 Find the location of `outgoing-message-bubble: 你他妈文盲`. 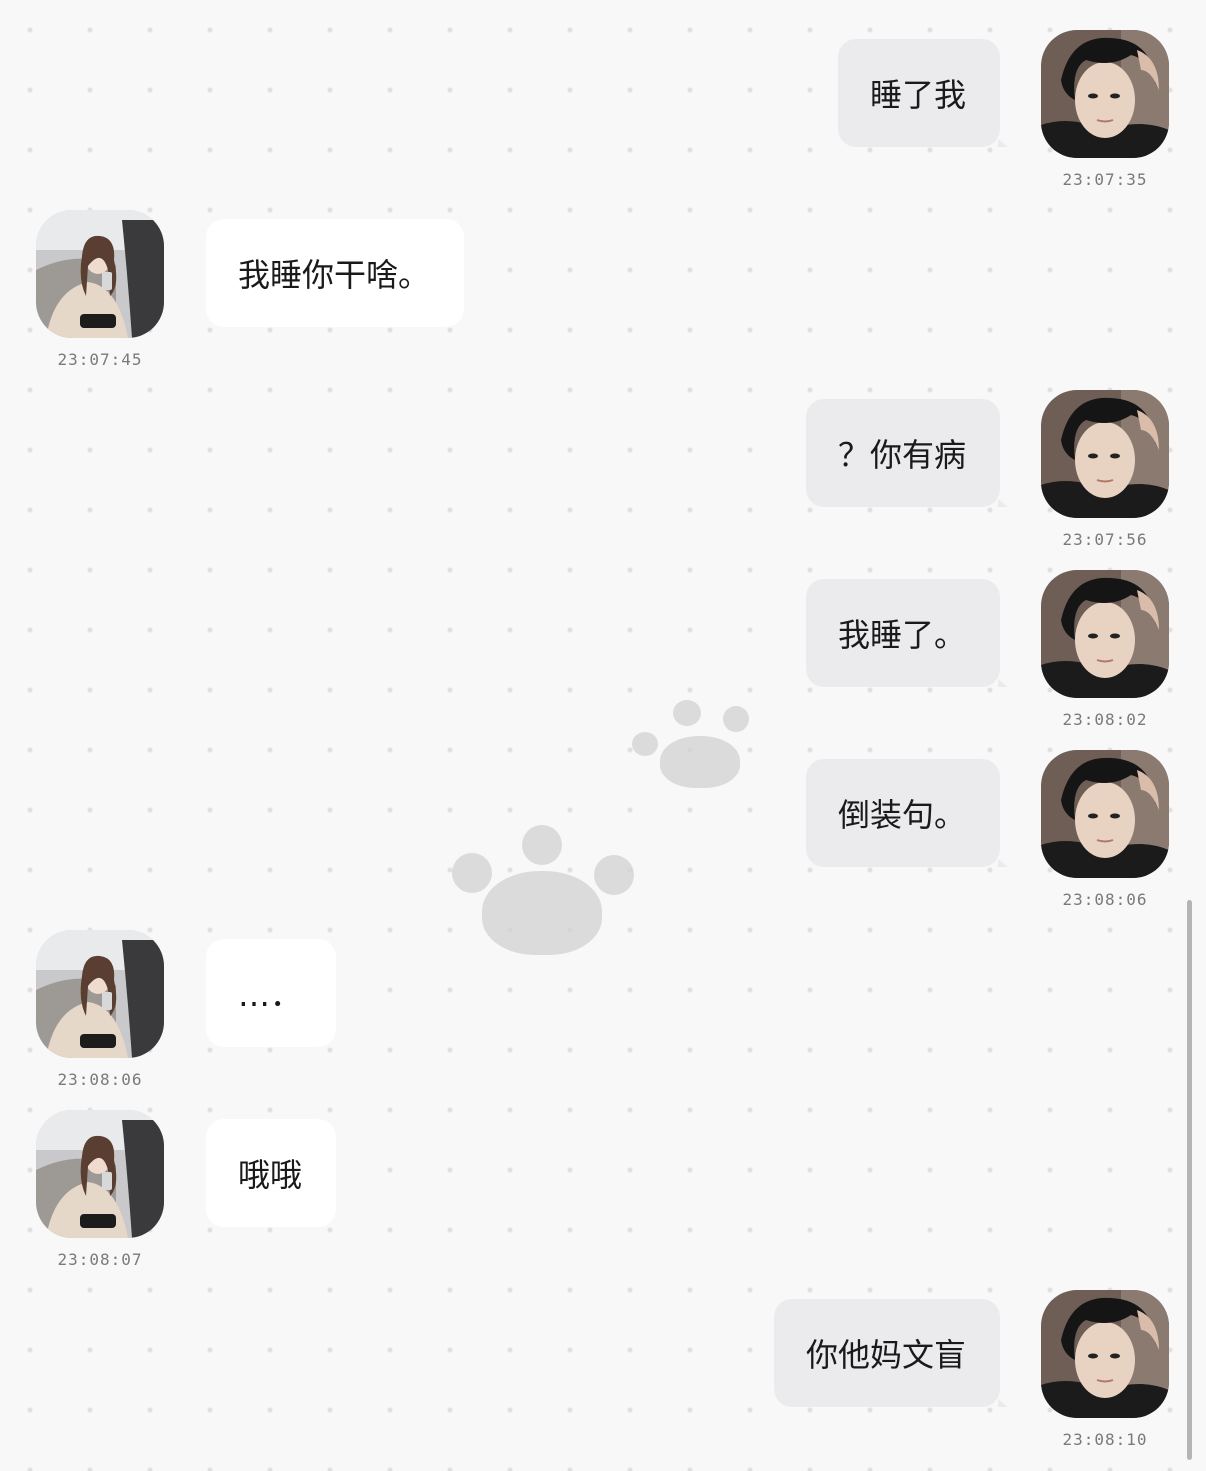

outgoing-message-bubble: 你他妈文盲 is located at coordinates (891, 1353).